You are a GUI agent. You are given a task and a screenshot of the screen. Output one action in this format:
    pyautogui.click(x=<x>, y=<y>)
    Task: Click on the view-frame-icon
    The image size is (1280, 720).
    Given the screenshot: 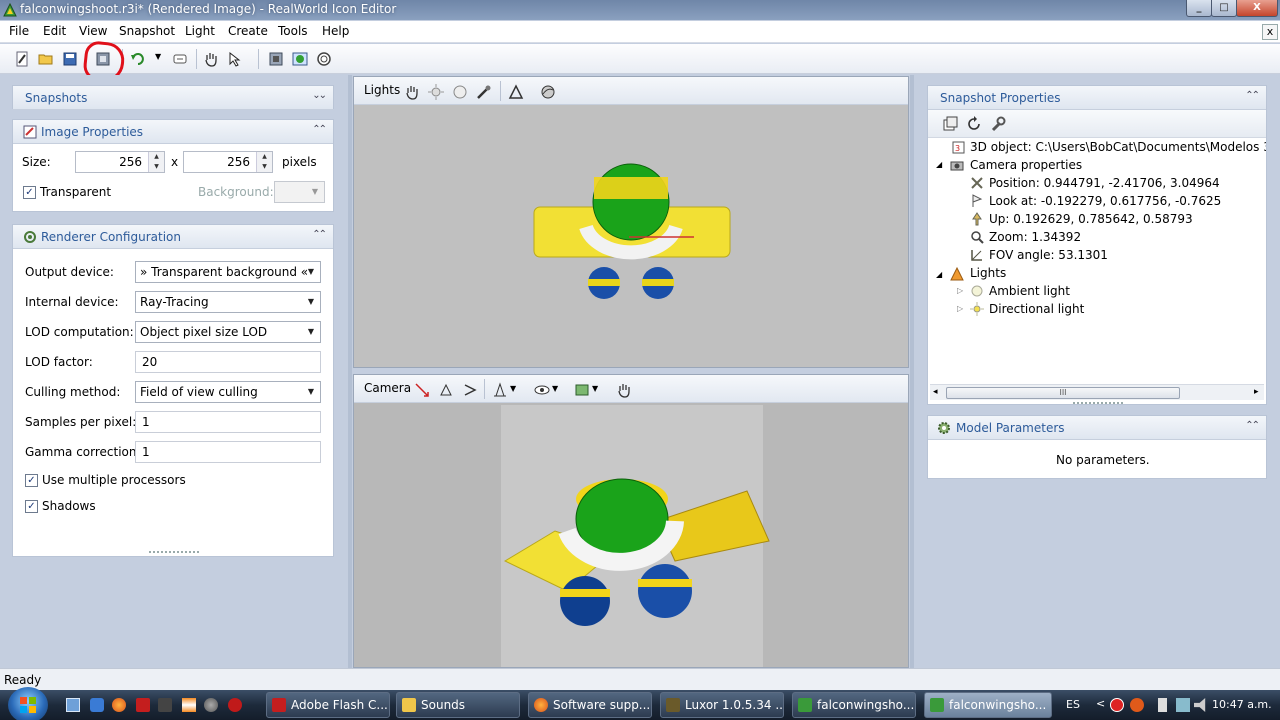 What is the action you would take?
    pyautogui.click(x=276, y=59)
    